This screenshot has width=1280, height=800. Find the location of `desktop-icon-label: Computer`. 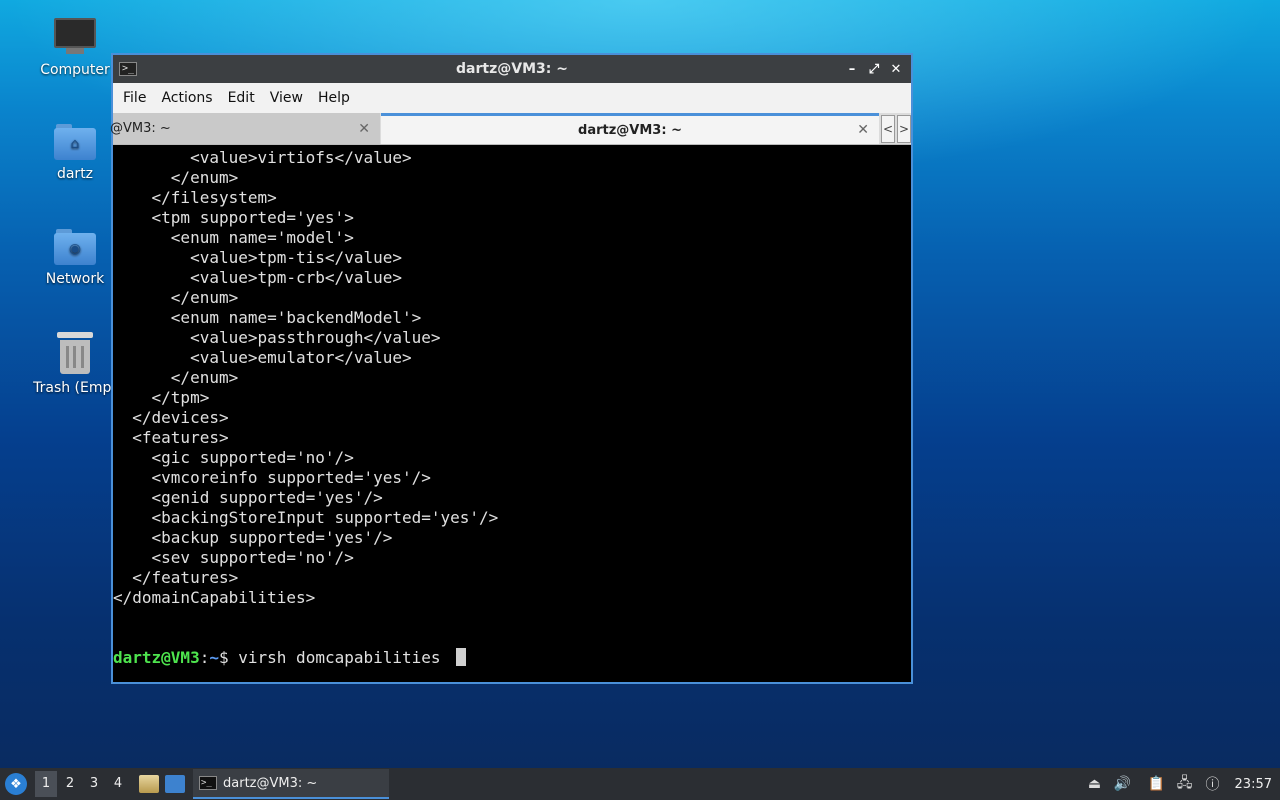

desktop-icon-label: Computer is located at coordinates (75, 70).